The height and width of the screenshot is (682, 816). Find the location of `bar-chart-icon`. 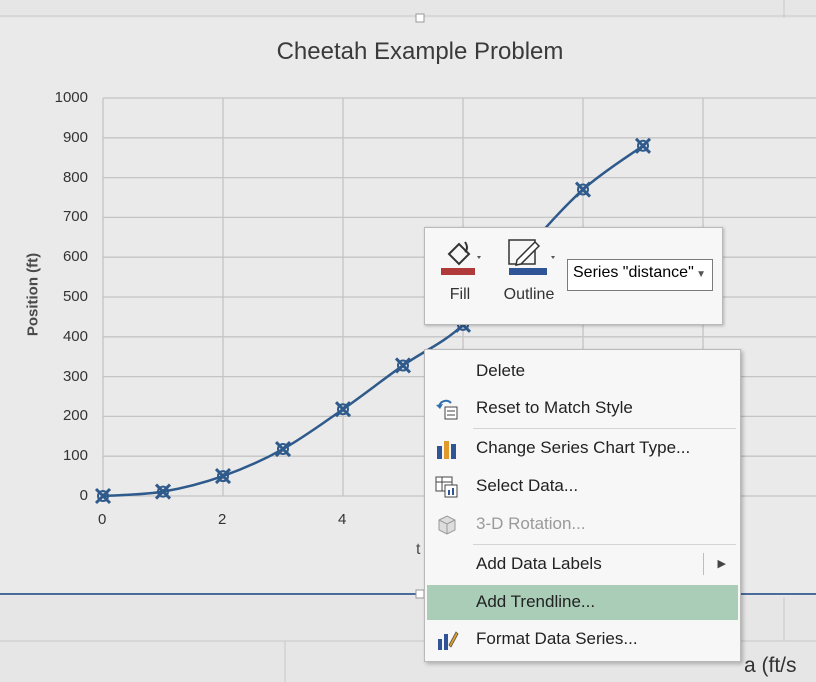

bar-chart-icon is located at coordinates (446, 450).